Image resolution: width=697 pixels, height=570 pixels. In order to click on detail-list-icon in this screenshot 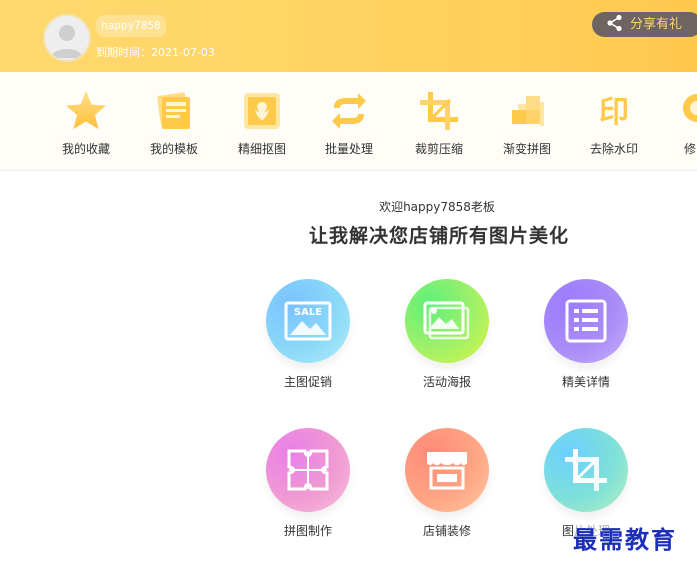, I will do `click(586, 321)`.